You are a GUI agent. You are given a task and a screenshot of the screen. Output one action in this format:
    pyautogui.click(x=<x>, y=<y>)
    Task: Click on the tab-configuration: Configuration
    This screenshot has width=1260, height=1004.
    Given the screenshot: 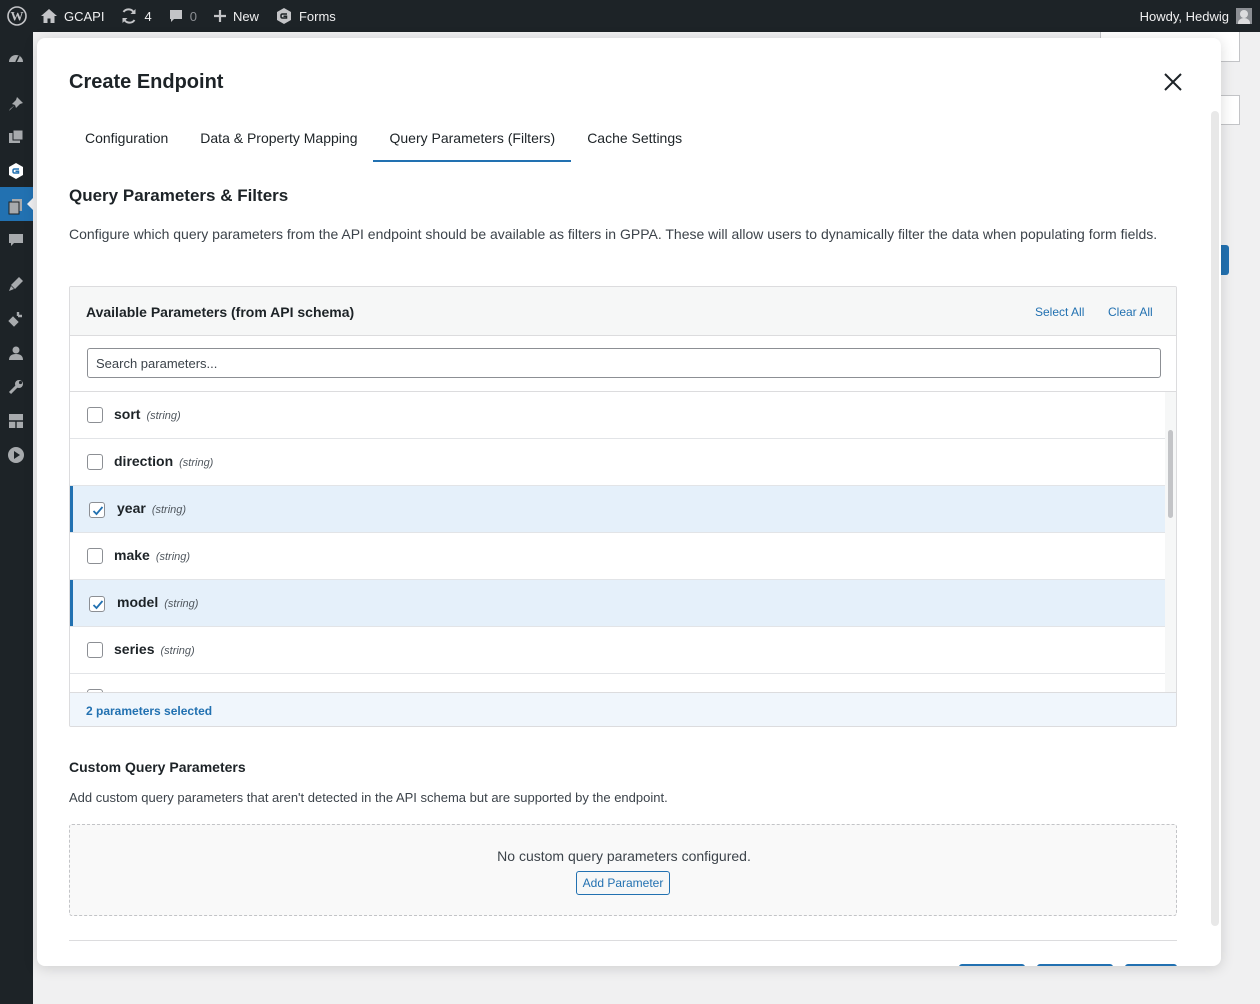 What is the action you would take?
    pyautogui.click(x=126, y=142)
    